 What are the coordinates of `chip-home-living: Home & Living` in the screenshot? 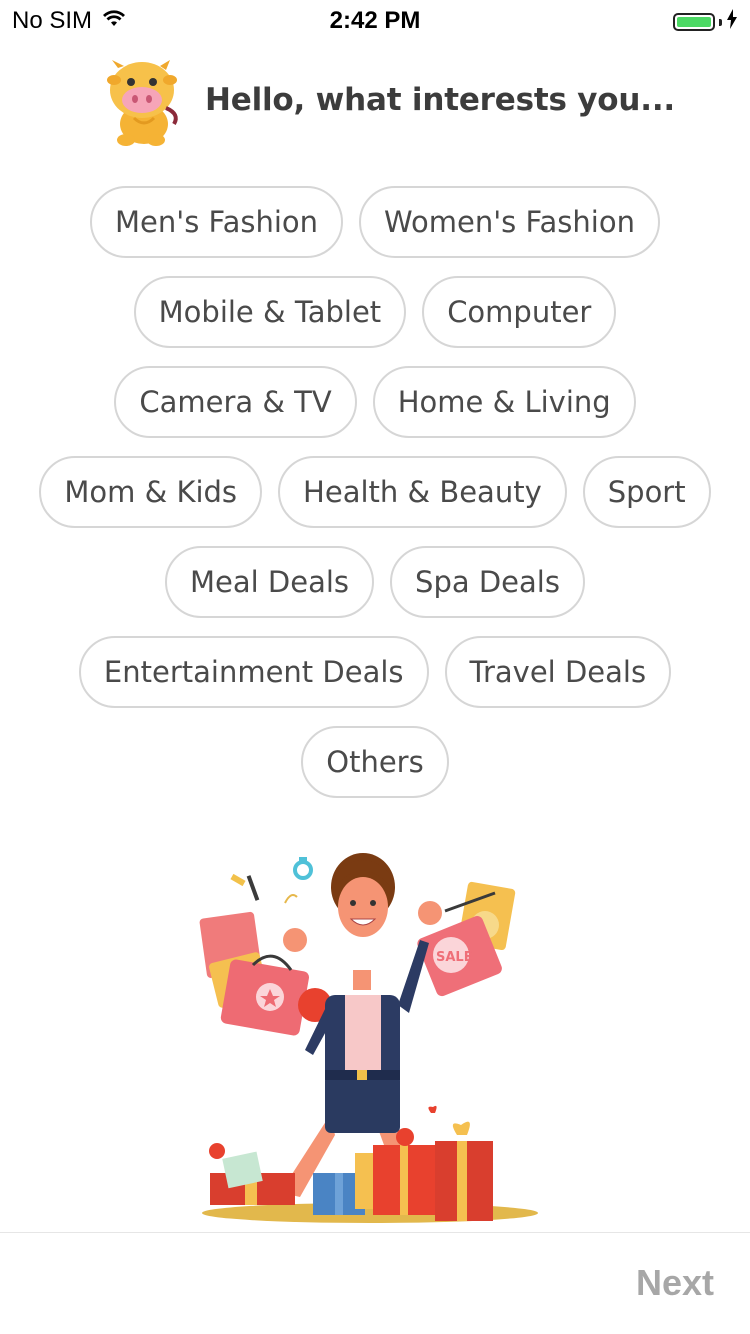 It's located at (504, 402).